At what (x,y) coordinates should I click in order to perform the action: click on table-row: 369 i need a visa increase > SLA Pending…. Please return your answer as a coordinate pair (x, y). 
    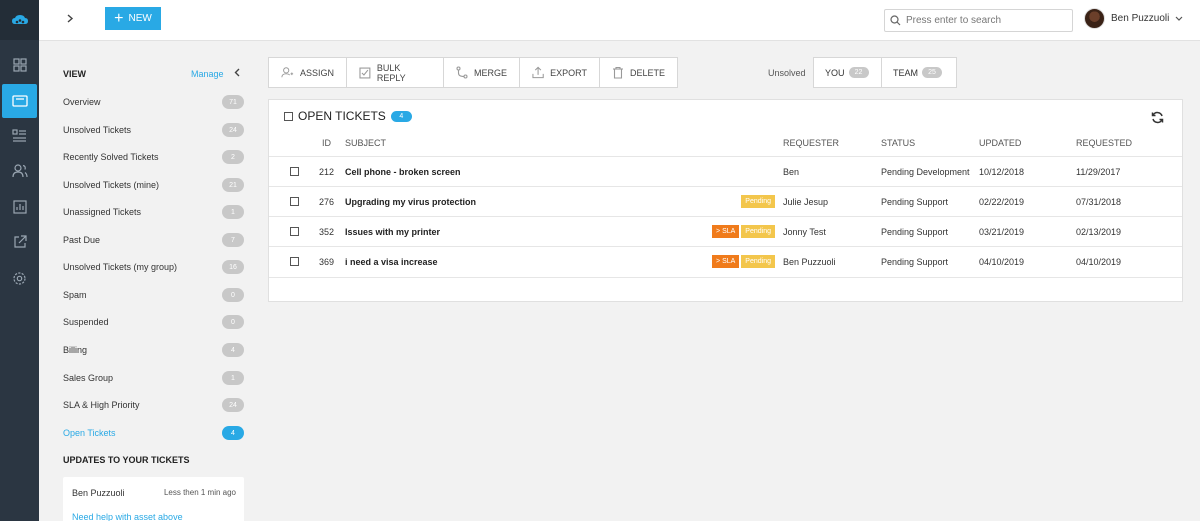
    Looking at the image, I should click on (725, 261).